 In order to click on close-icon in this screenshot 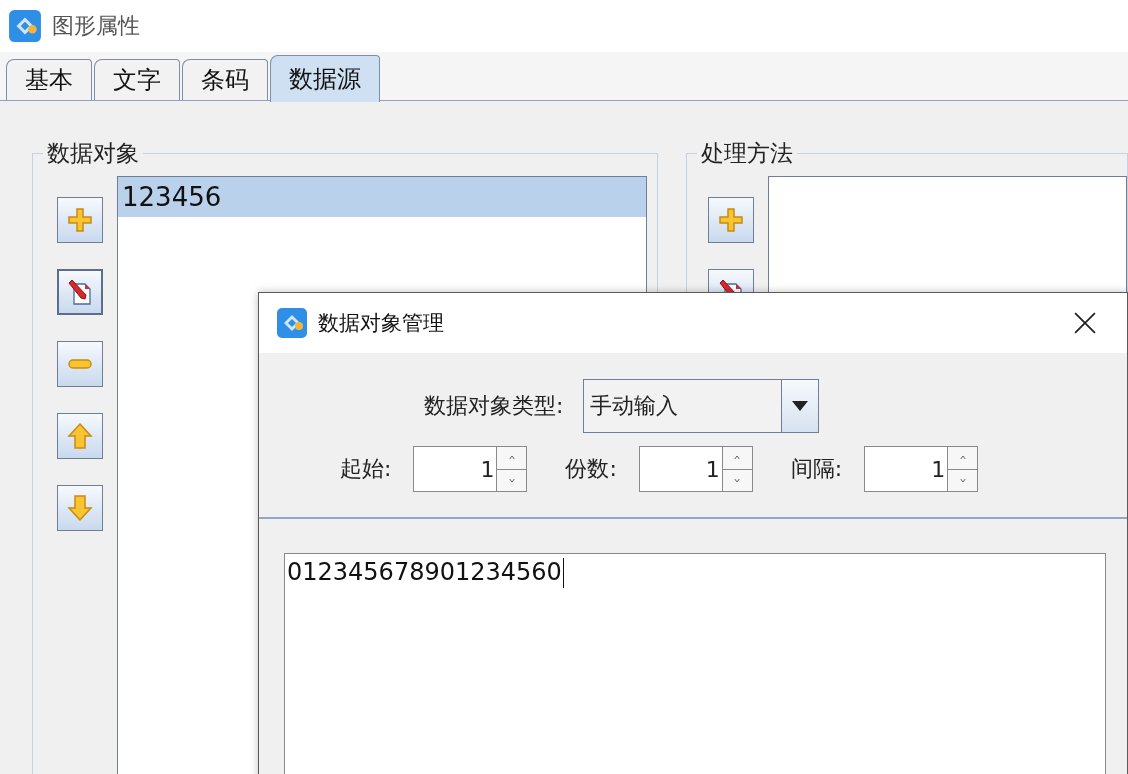, I will do `click(1085, 323)`.